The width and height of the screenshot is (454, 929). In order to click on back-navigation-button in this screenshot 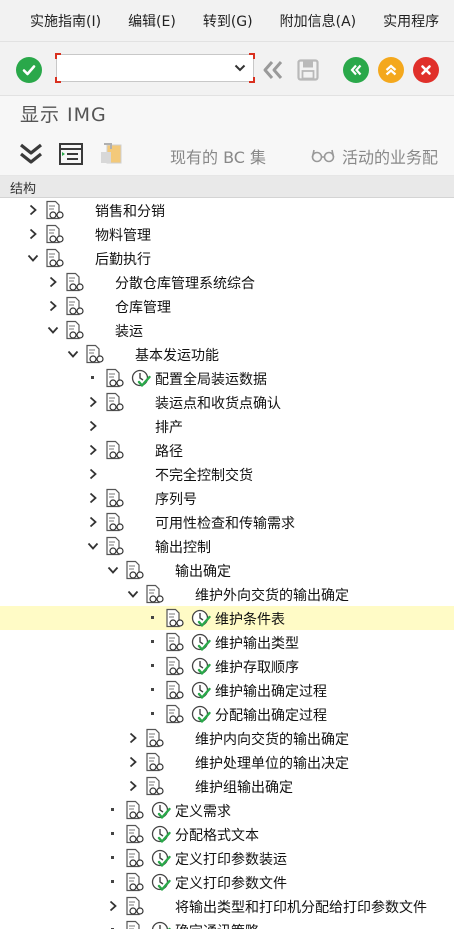, I will do `click(273, 70)`.